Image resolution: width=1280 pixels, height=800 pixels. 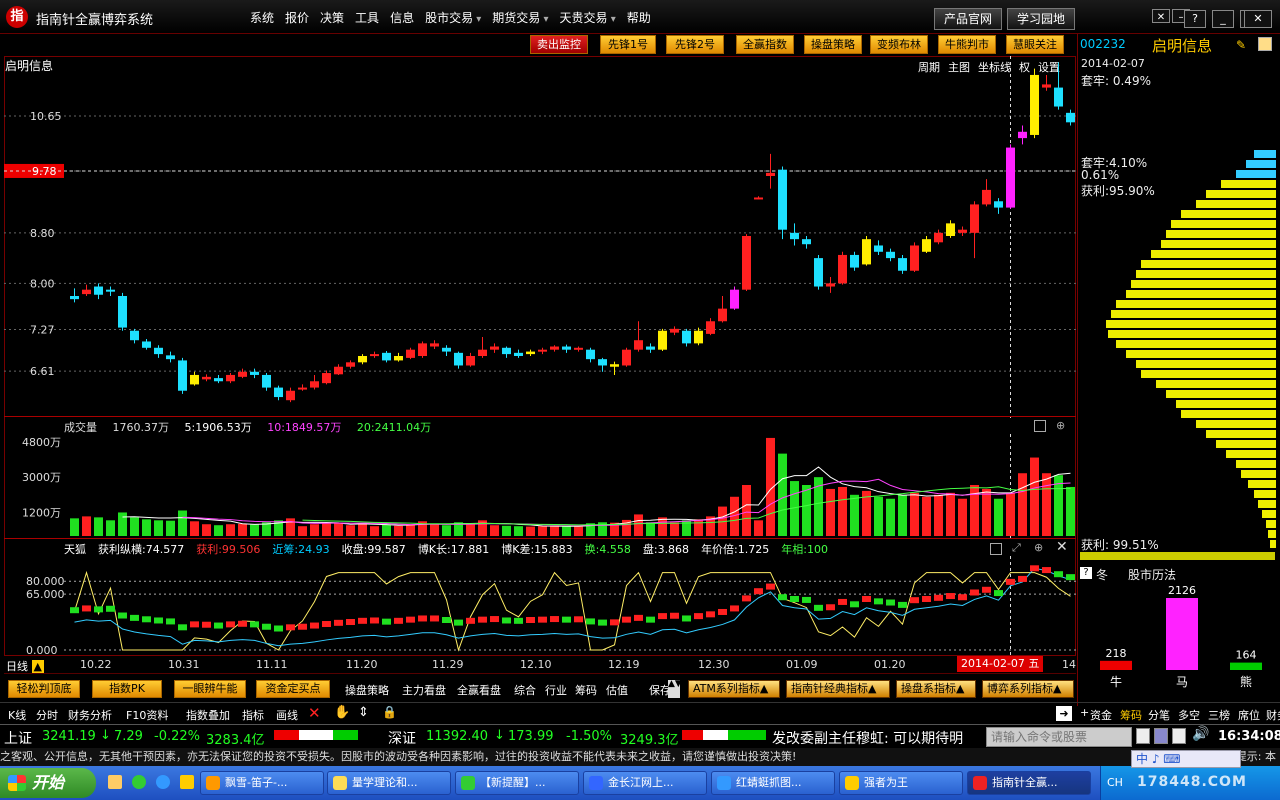 I want to click on toolbar-button-4: 操盘策略, so click(x=833, y=44).